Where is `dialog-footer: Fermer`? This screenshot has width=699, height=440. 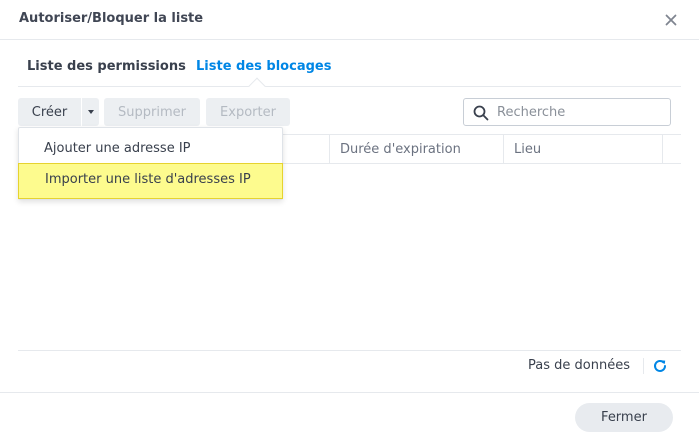
dialog-footer: Fermer is located at coordinates (349, 416).